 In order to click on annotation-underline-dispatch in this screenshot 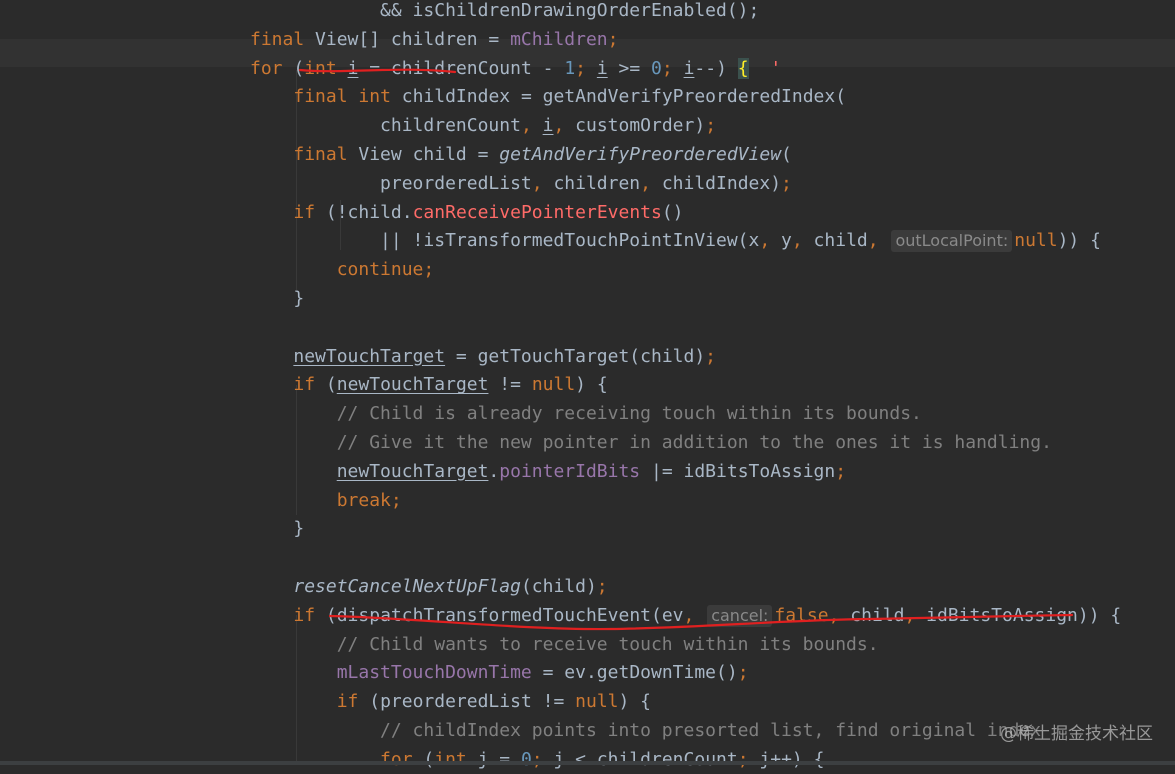, I will do `click(701, 622)`.